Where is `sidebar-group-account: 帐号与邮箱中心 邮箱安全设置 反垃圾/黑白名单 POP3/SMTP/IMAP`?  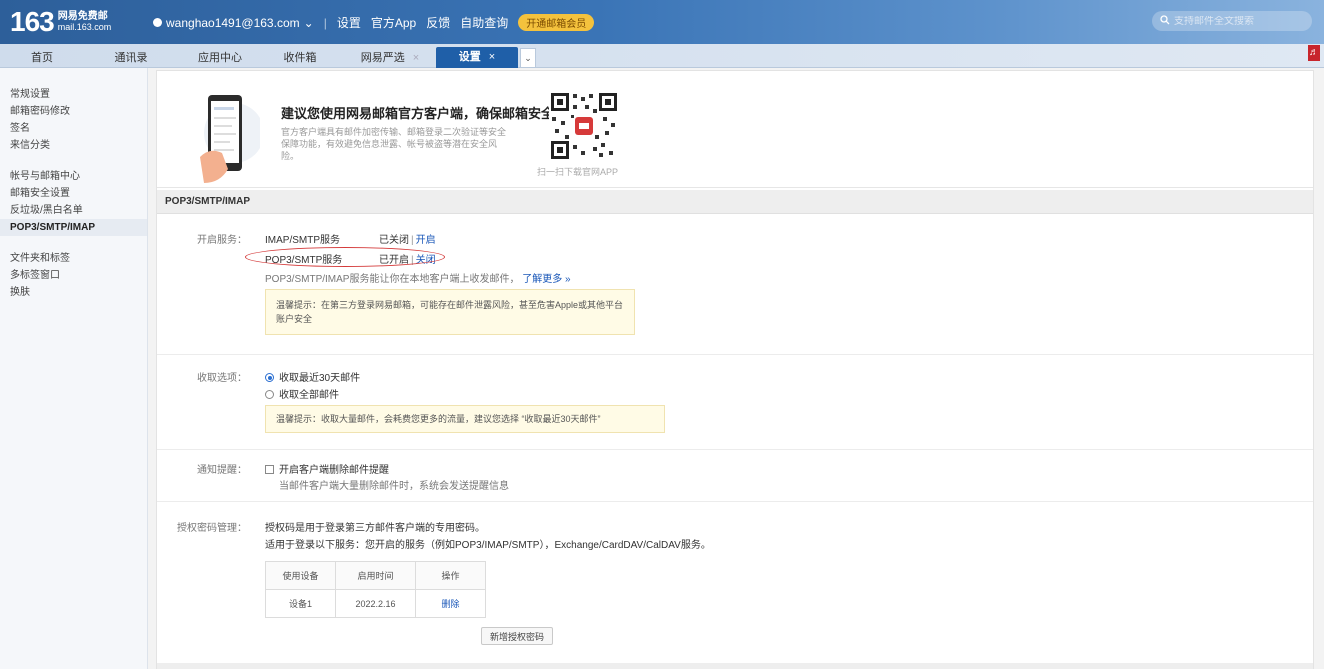 sidebar-group-account: 帐号与邮箱中心 邮箱安全设置 反垃圾/黑白名单 POP3/SMTP/IMAP is located at coordinates (73, 202).